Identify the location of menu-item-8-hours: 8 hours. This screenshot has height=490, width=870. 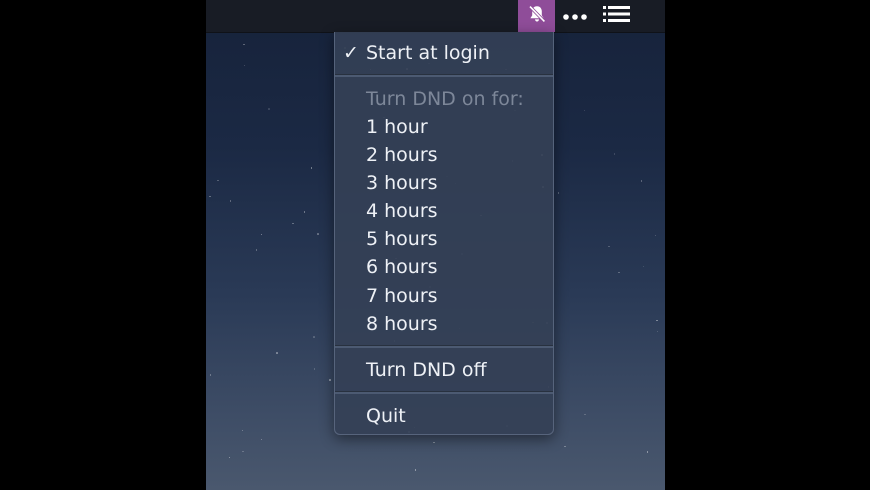
(444, 324).